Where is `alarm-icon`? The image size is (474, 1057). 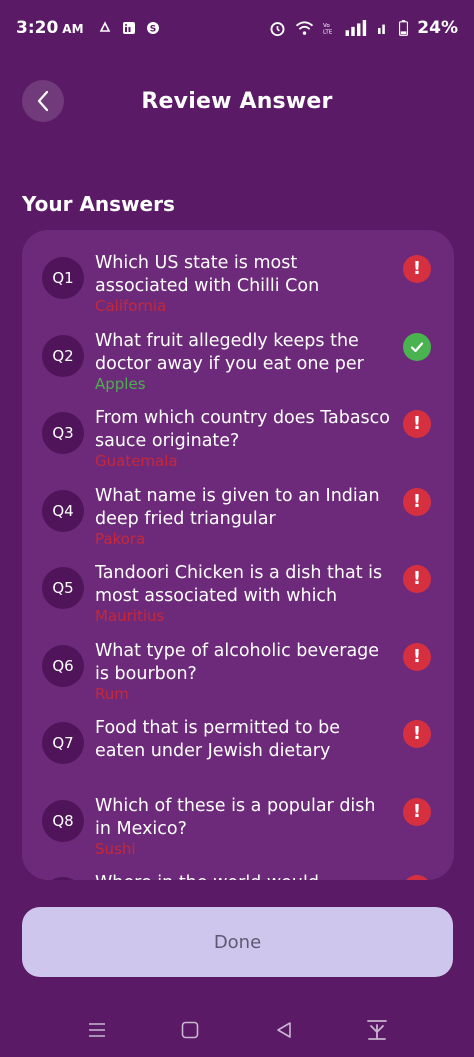 alarm-icon is located at coordinates (277, 28).